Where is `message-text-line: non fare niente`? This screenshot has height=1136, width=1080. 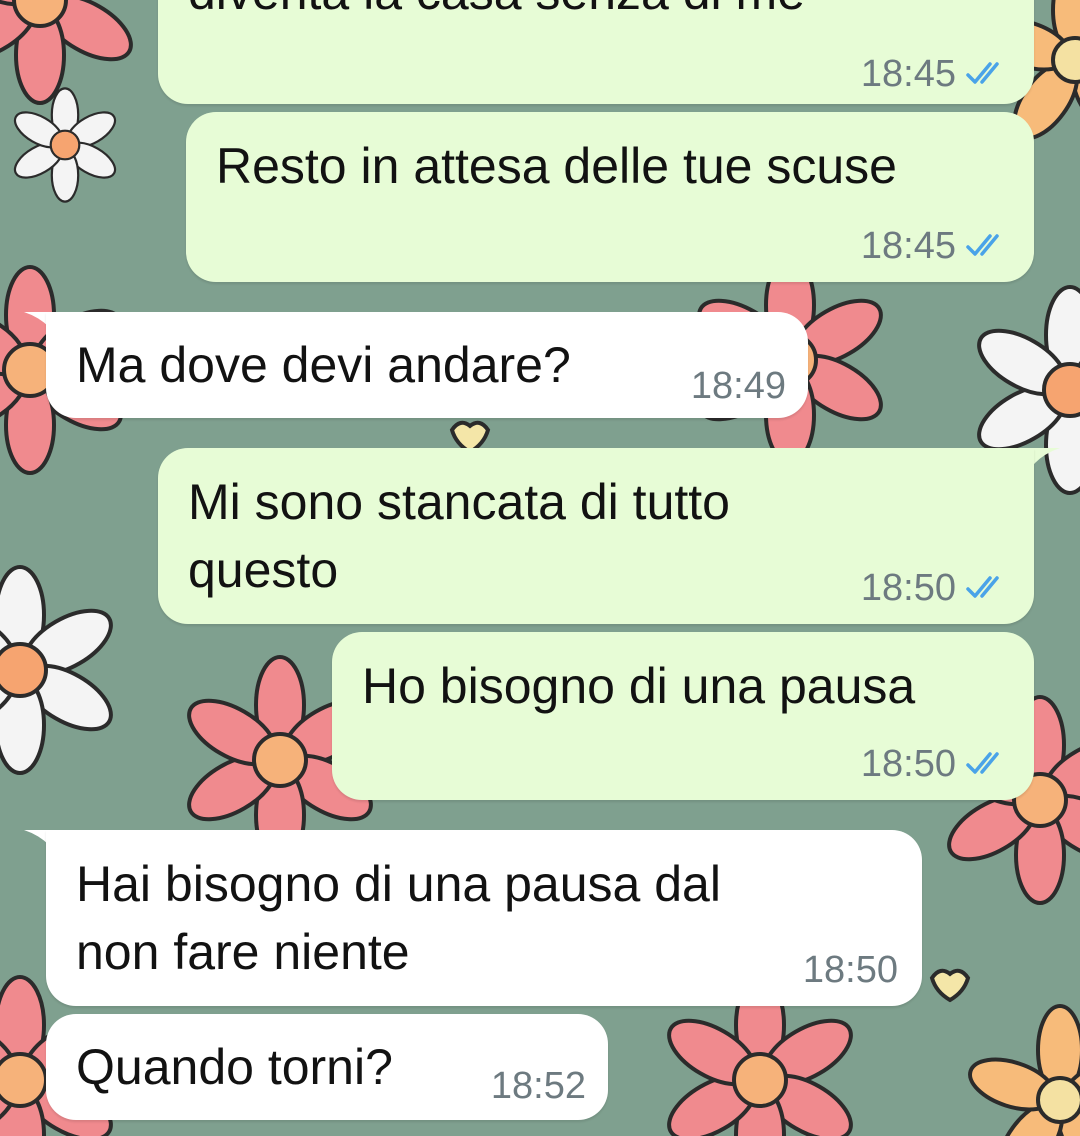 message-text-line: non fare niente is located at coordinates (243, 952).